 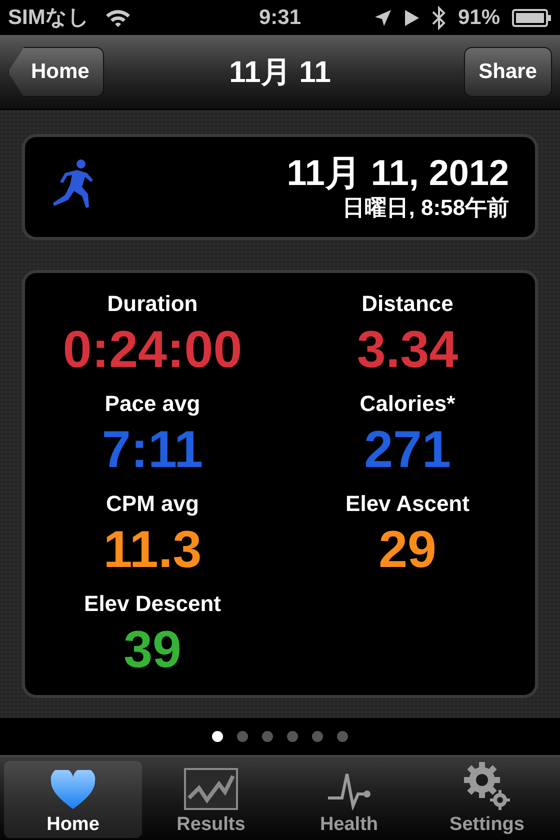 What do you see at coordinates (412, 17) in the screenshot?
I see `play-icon` at bounding box center [412, 17].